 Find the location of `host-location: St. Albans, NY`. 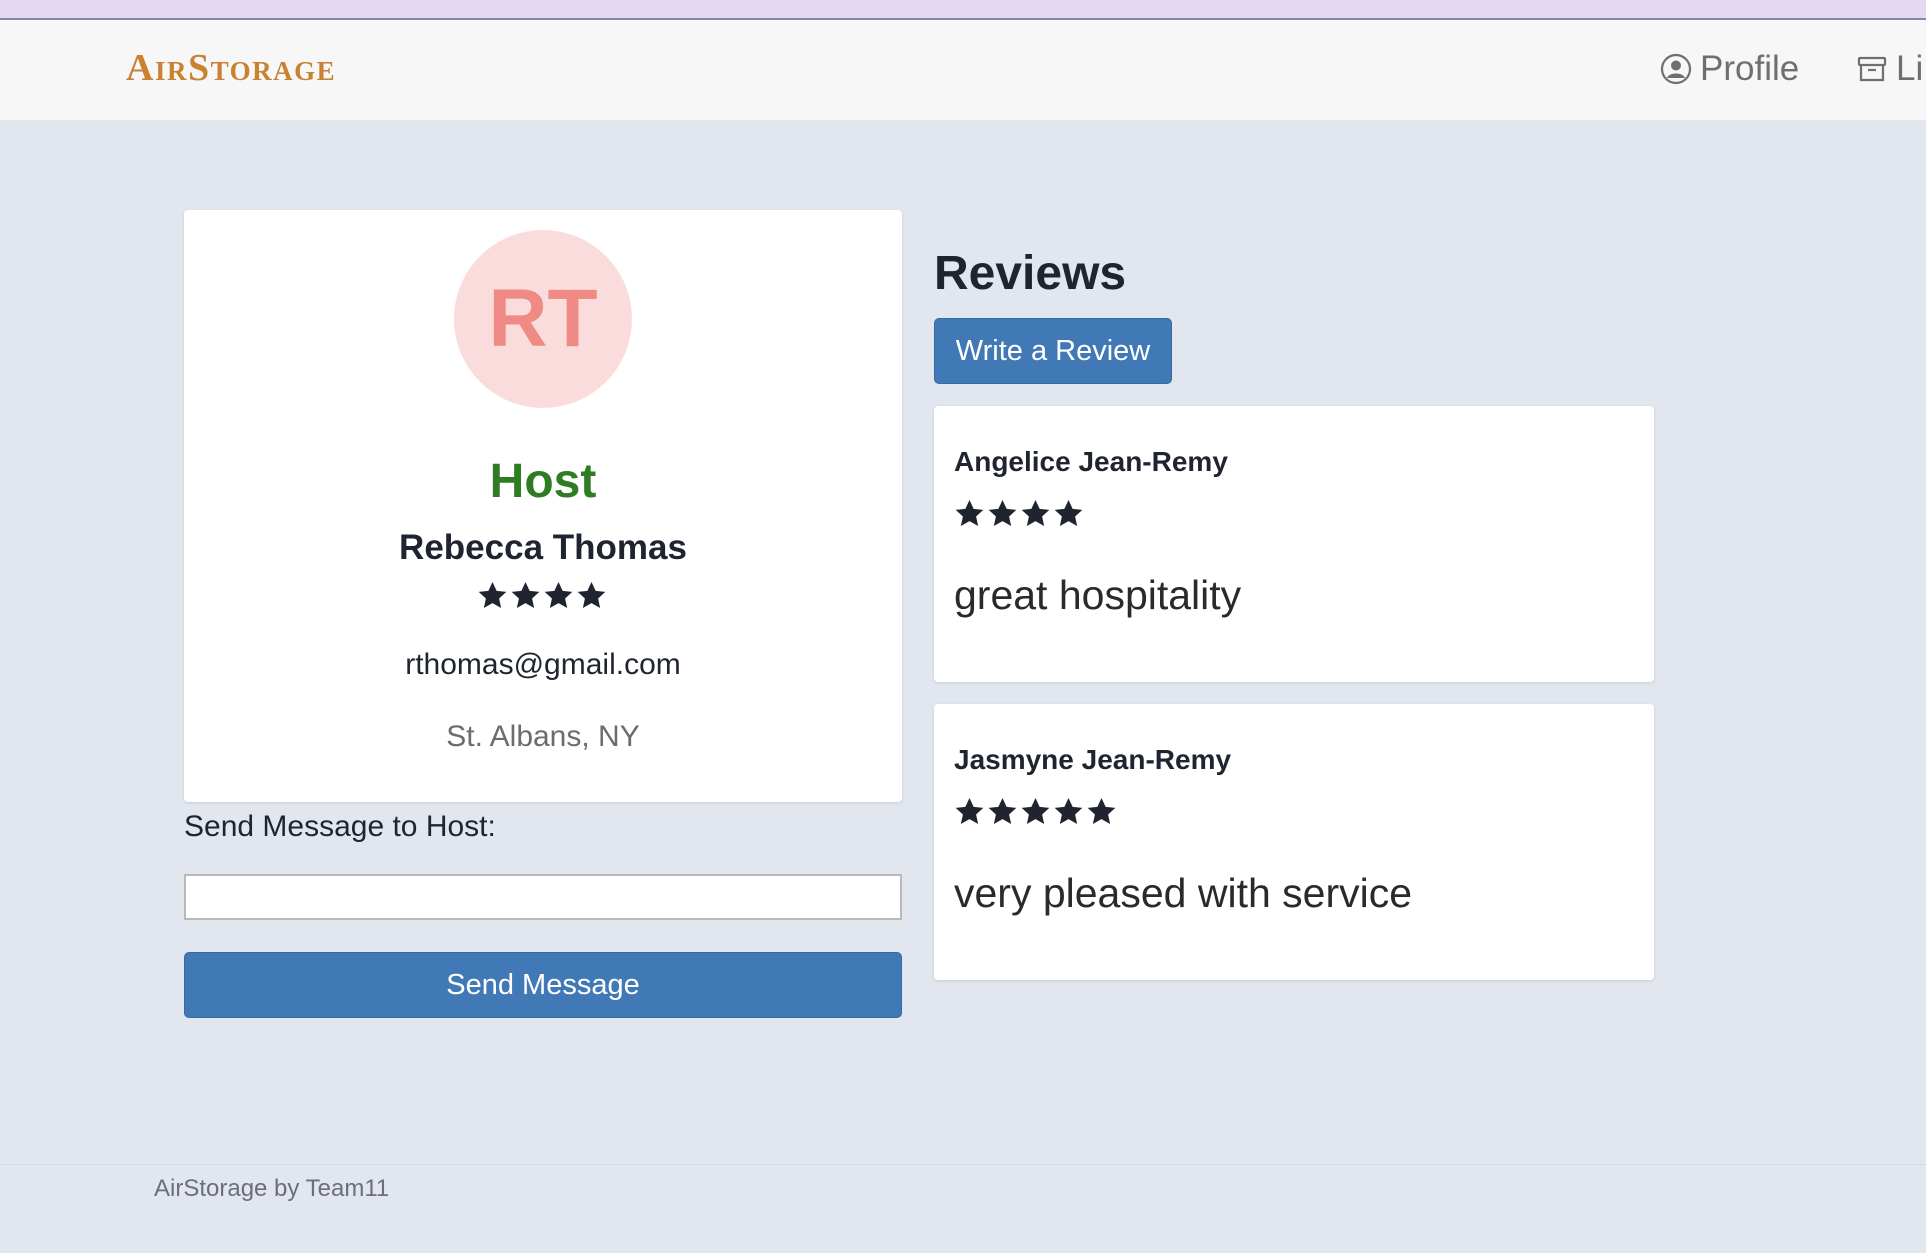

host-location: St. Albans, NY is located at coordinates (543, 736).